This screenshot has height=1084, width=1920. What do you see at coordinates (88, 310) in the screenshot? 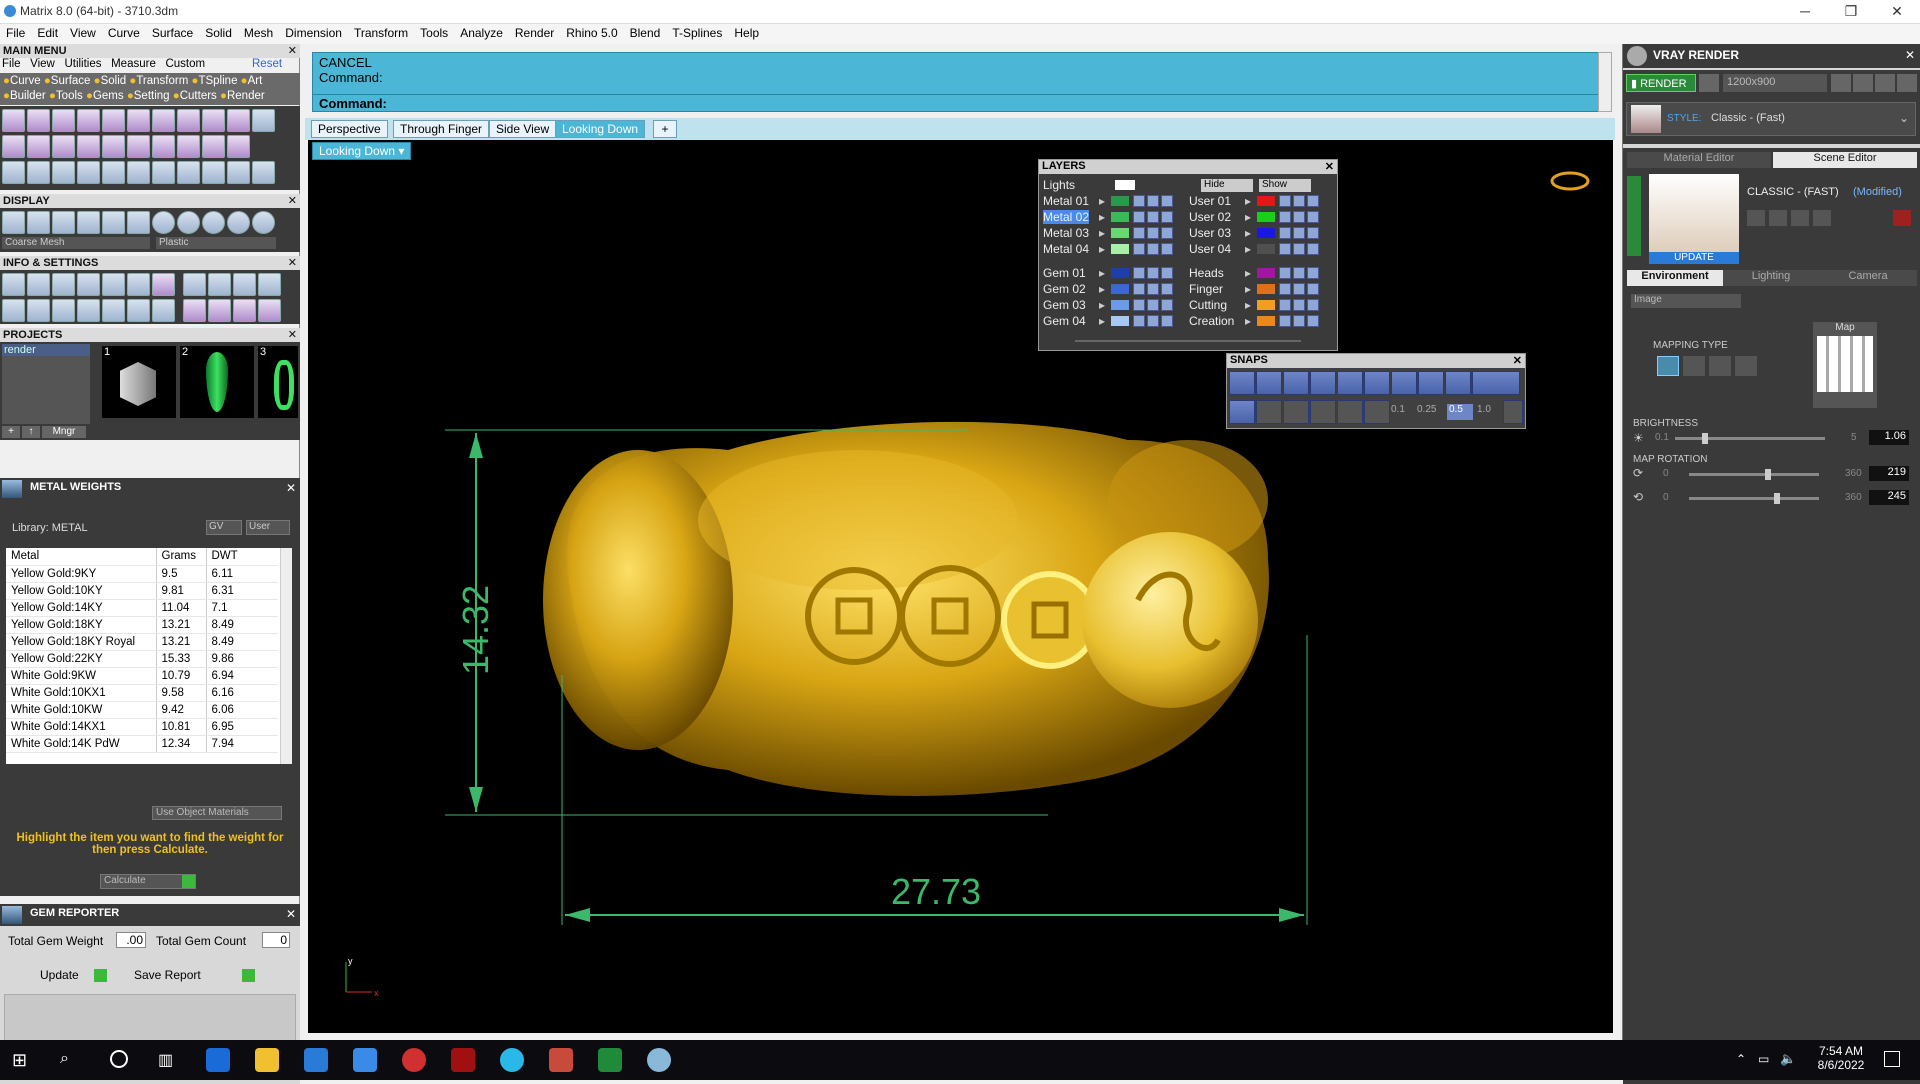
I see `bucket-icon` at bounding box center [88, 310].